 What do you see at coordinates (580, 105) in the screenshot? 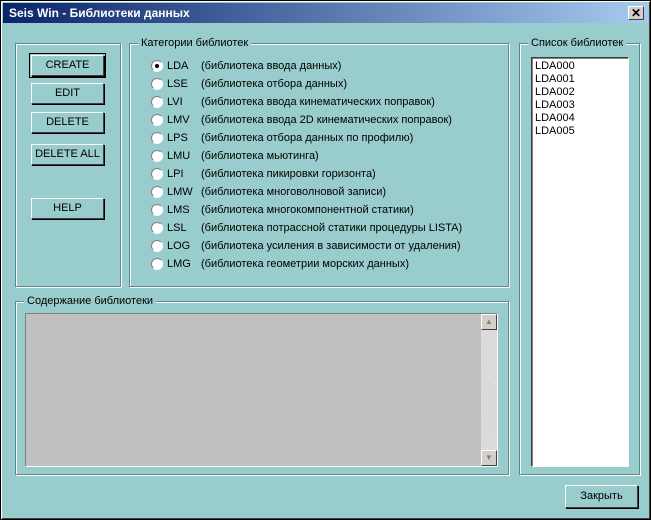
I see `library-list-item: LDA003` at bounding box center [580, 105].